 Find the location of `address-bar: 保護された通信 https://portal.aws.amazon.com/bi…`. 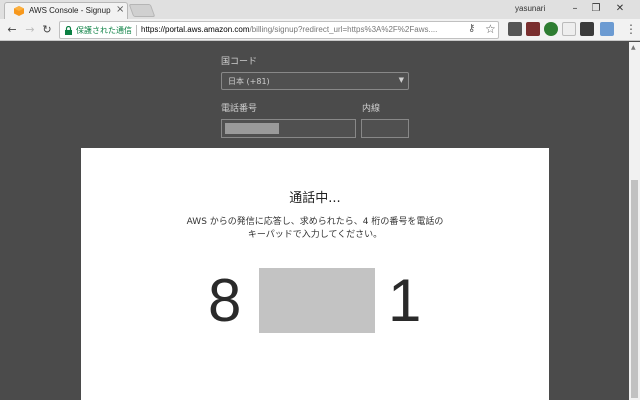

address-bar: 保護された通信 https://portal.aws.amazon.com/bi… is located at coordinates (279, 30).